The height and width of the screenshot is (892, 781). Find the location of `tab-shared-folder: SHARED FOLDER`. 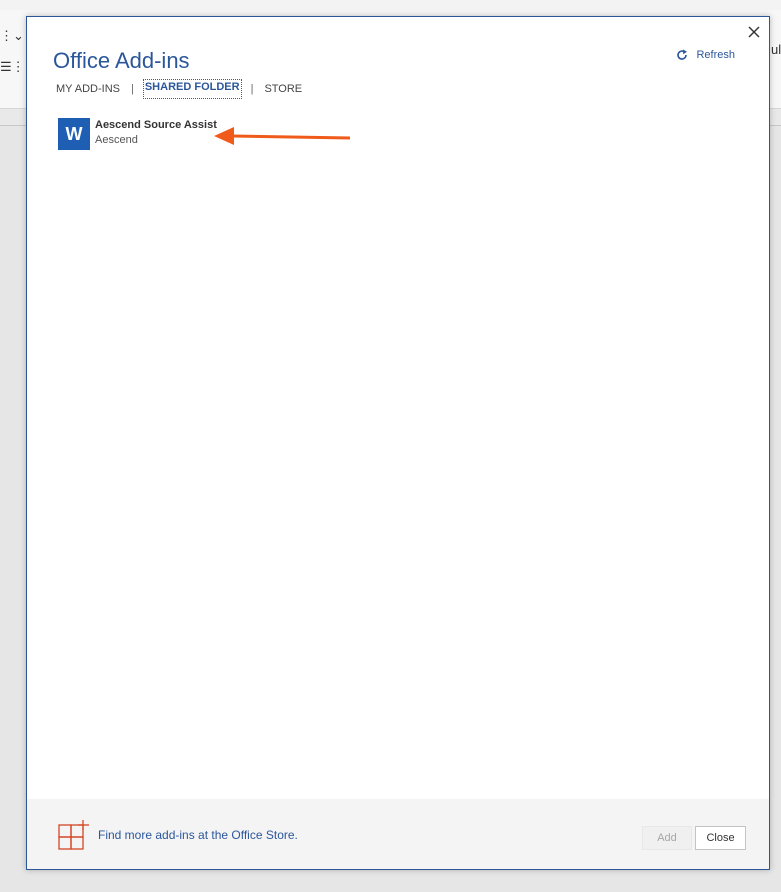

tab-shared-folder: SHARED FOLDER is located at coordinates (192, 89).